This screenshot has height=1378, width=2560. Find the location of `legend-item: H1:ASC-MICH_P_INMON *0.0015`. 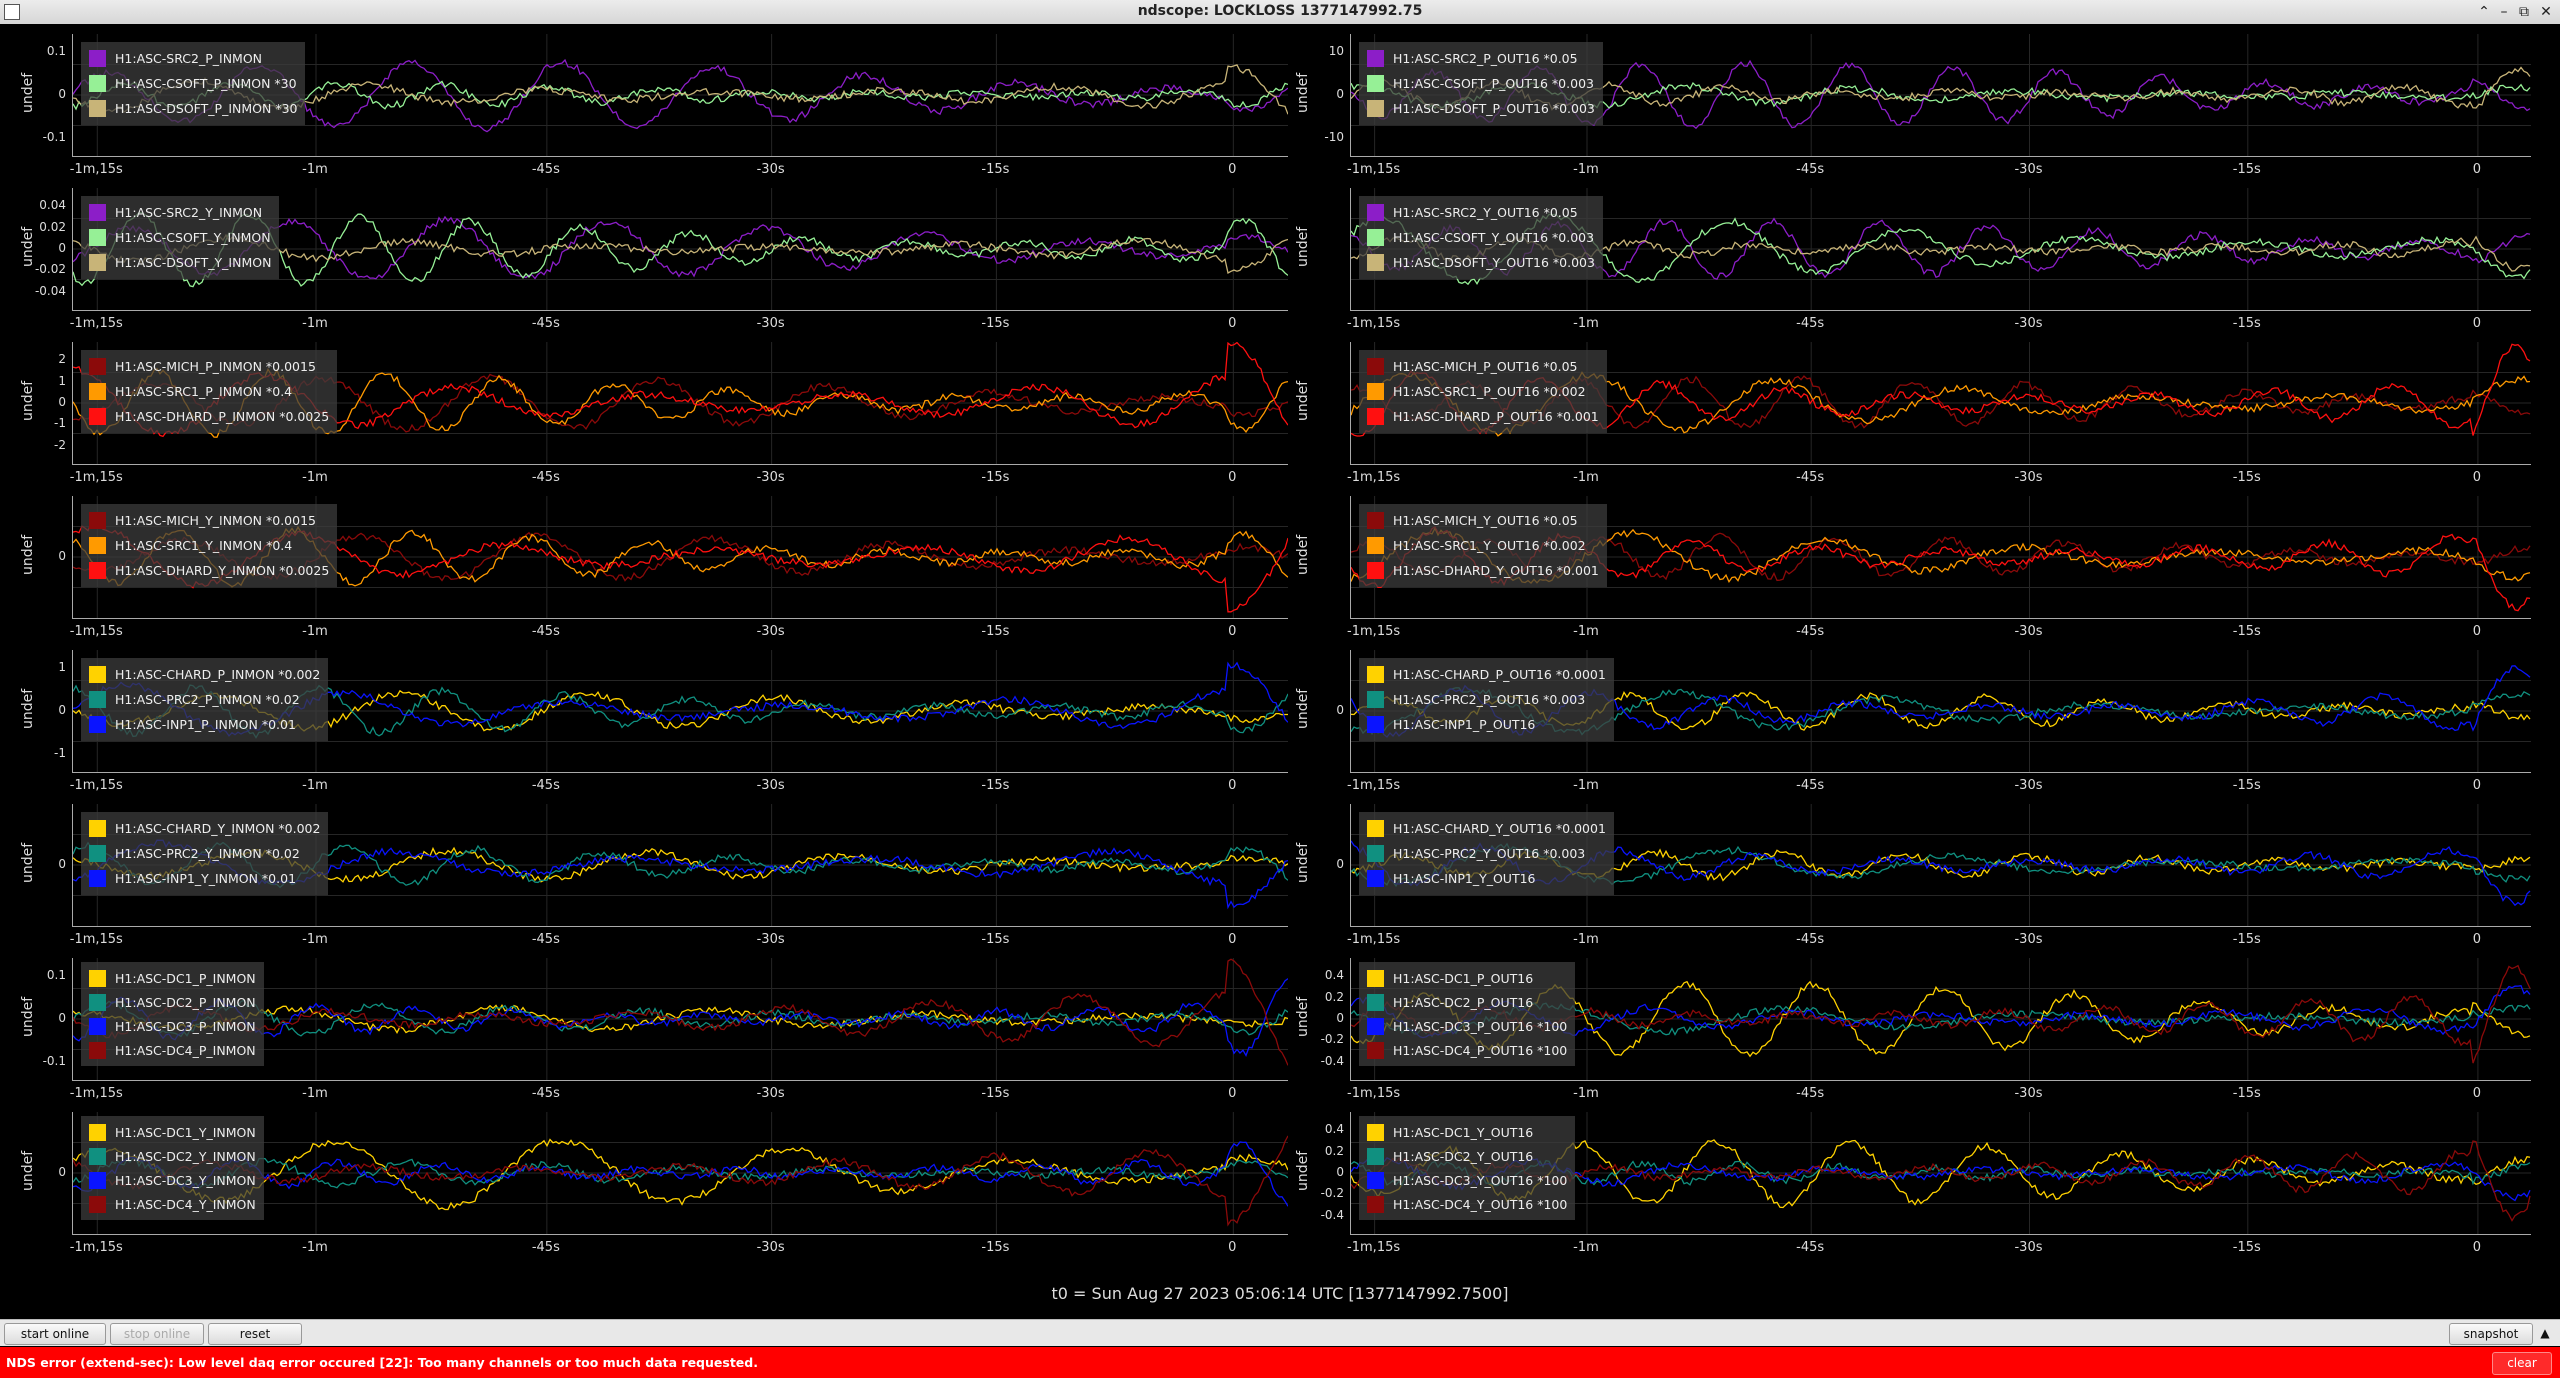

legend-item: H1:ASC-MICH_P_INMON *0.0015 is located at coordinates (209, 366).